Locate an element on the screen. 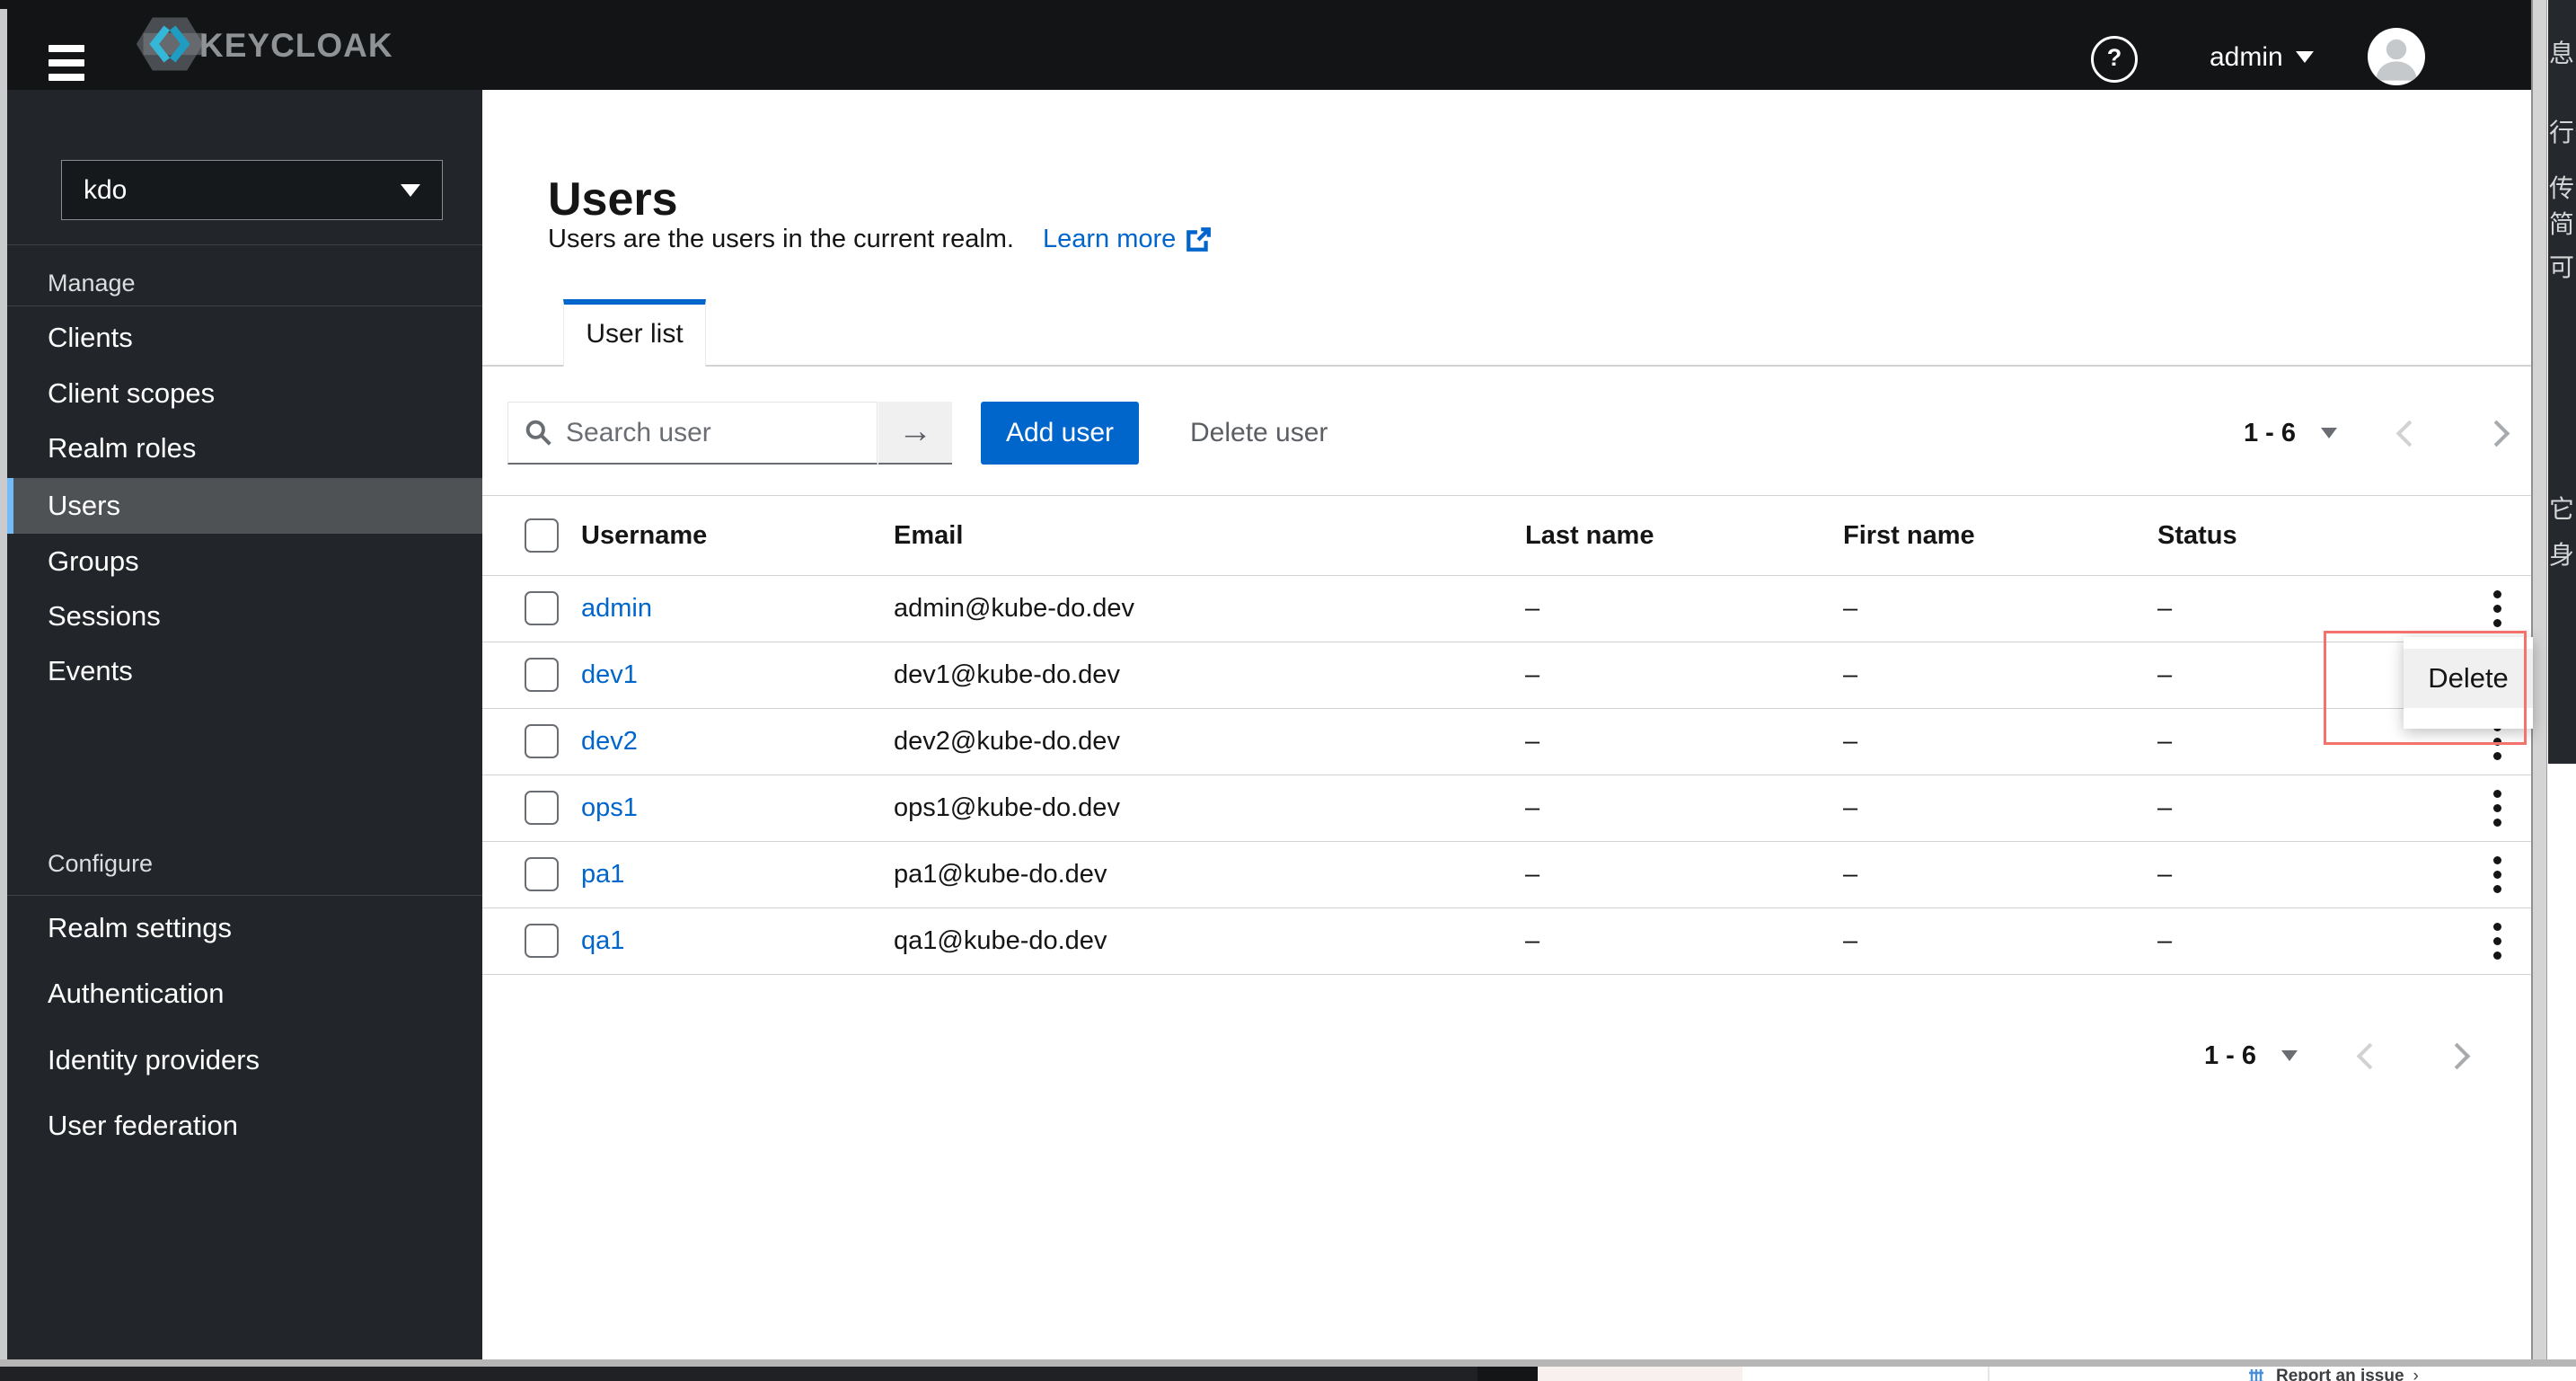 Image resolution: width=2576 pixels, height=1381 pixels. realm-name: kdo is located at coordinates (106, 189).